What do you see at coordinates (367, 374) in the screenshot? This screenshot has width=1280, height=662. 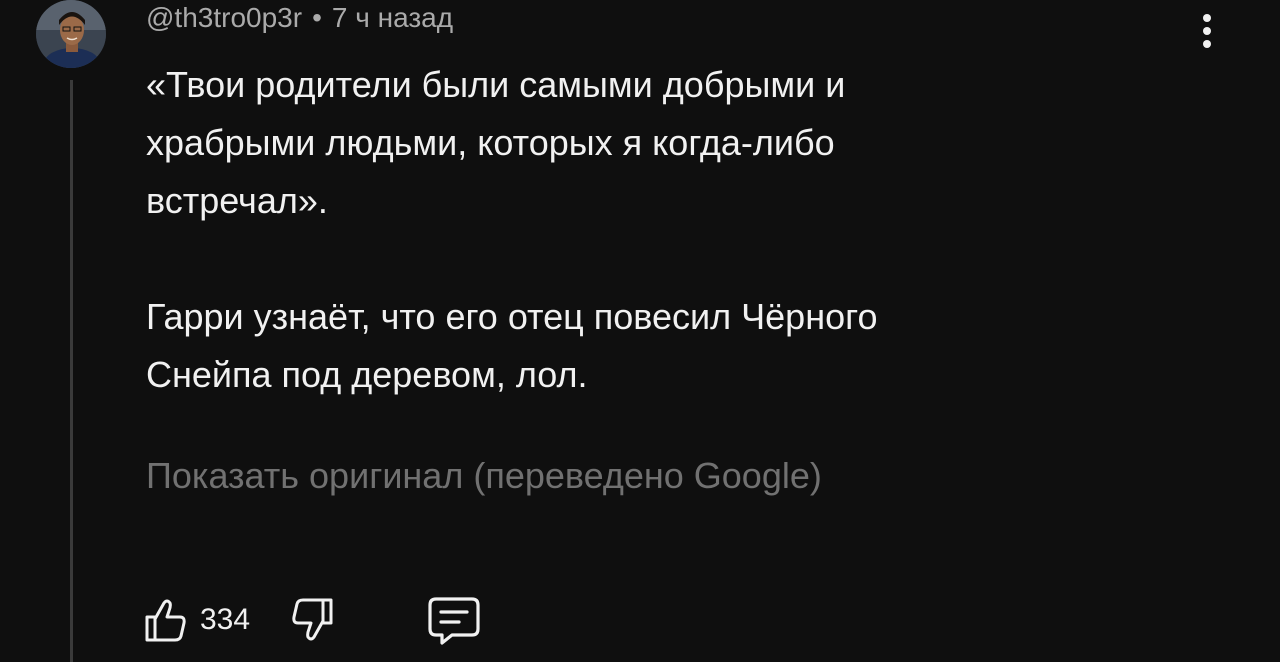 I see `comment-text-line: Снейпа под деревом, лол.` at bounding box center [367, 374].